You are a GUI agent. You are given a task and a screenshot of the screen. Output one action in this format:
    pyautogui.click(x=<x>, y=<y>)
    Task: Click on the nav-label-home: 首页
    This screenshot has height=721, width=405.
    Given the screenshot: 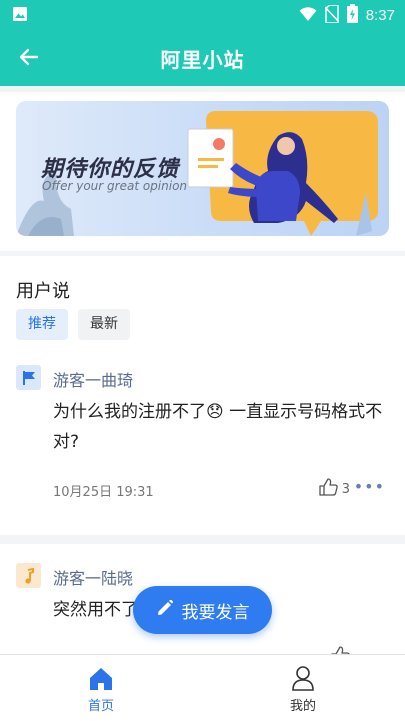 What is the action you would take?
    pyautogui.click(x=100, y=706)
    